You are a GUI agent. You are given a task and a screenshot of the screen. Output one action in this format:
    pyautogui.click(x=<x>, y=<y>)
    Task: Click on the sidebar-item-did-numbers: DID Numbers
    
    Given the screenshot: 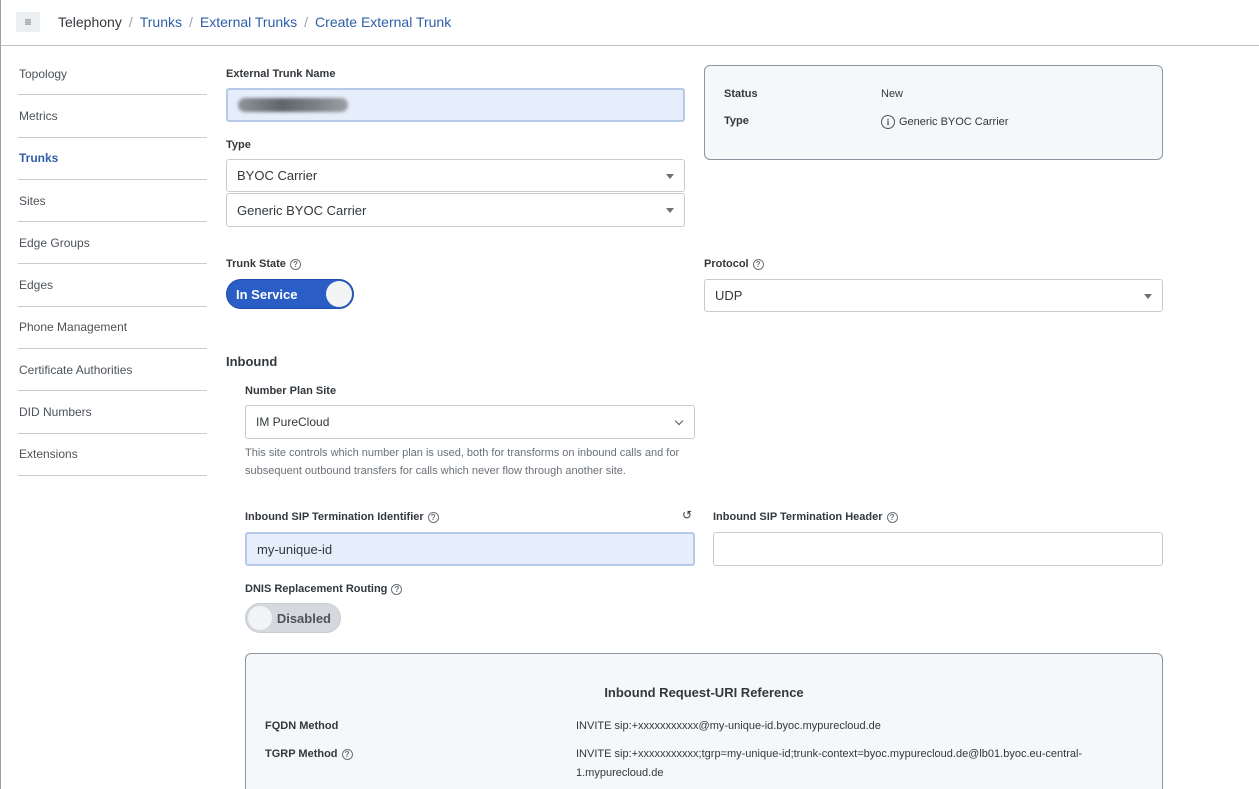 What is the action you would take?
    pyautogui.click(x=112, y=412)
    